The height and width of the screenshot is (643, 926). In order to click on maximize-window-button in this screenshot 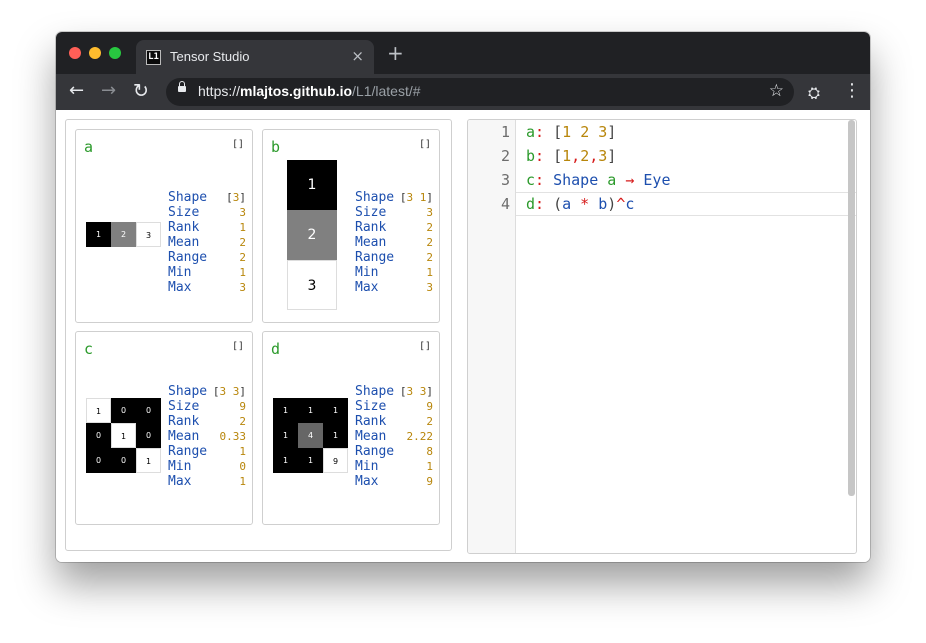, I will do `click(115, 53)`.